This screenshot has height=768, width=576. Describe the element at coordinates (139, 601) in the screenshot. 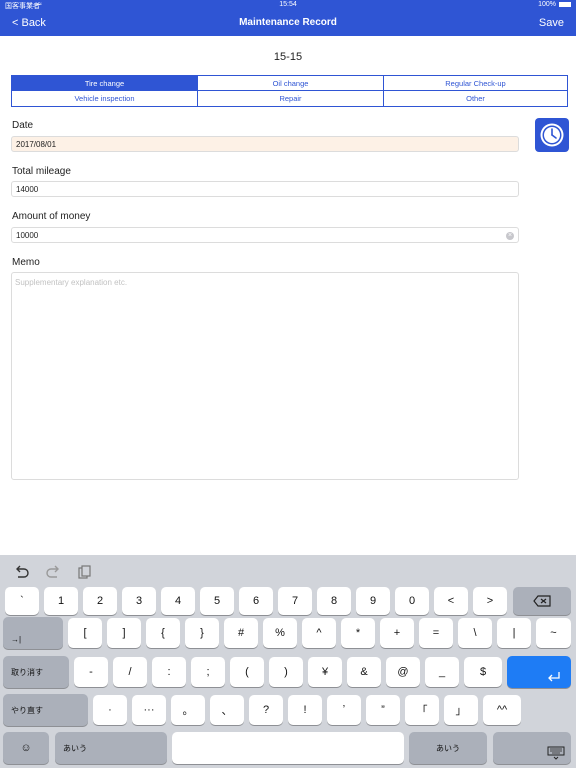

I see `key: 3` at that location.